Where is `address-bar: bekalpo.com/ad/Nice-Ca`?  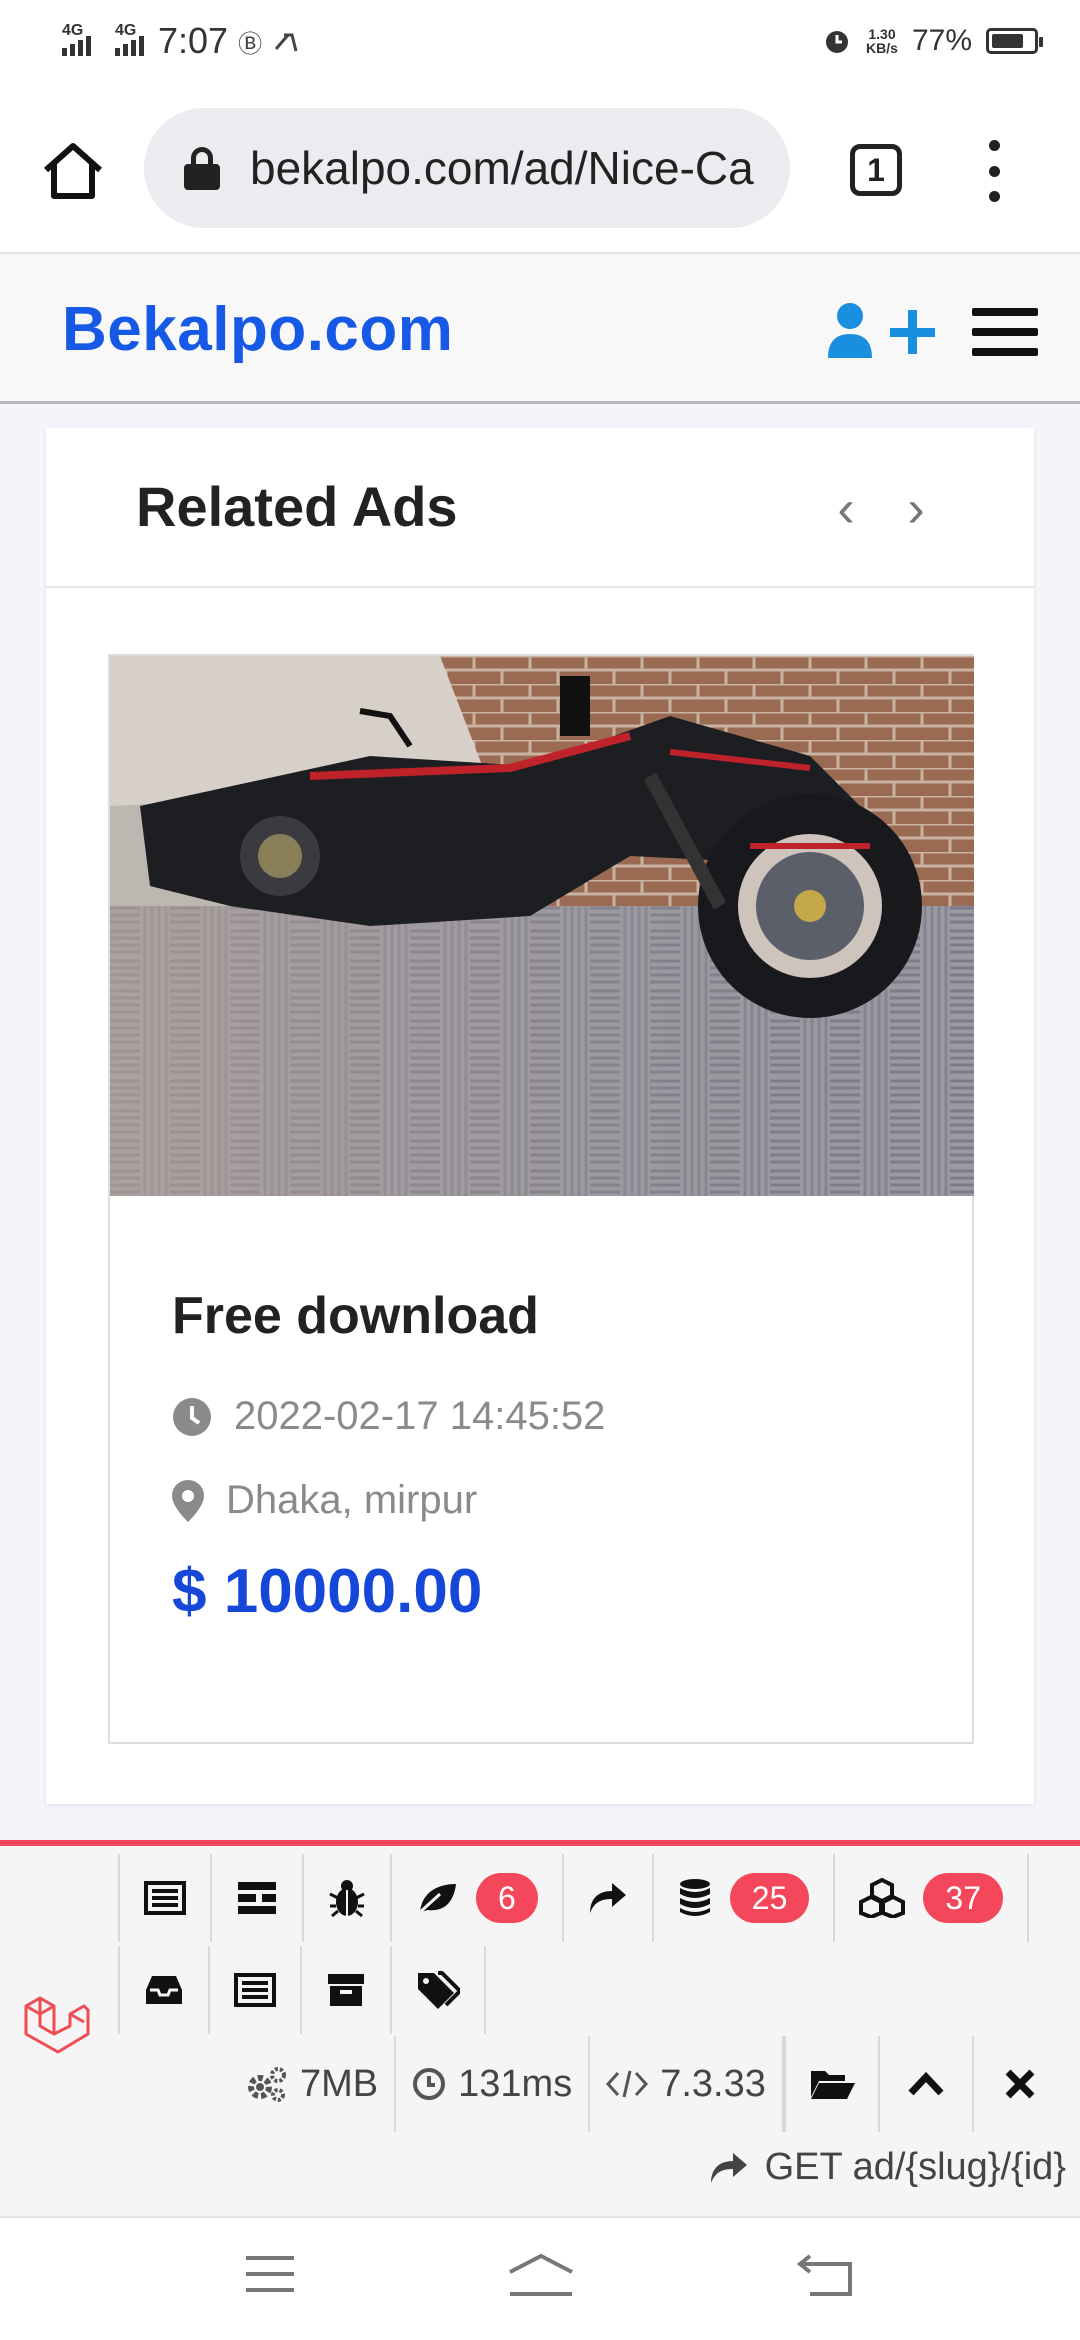
address-bar: bekalpo.com/ad/Nice-Ca is located at coordinates (467, 168).